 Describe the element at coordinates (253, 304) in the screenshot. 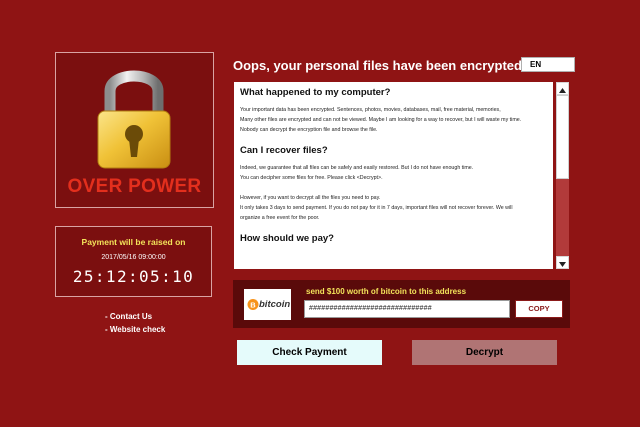

I see `svg-text: B` at that location.